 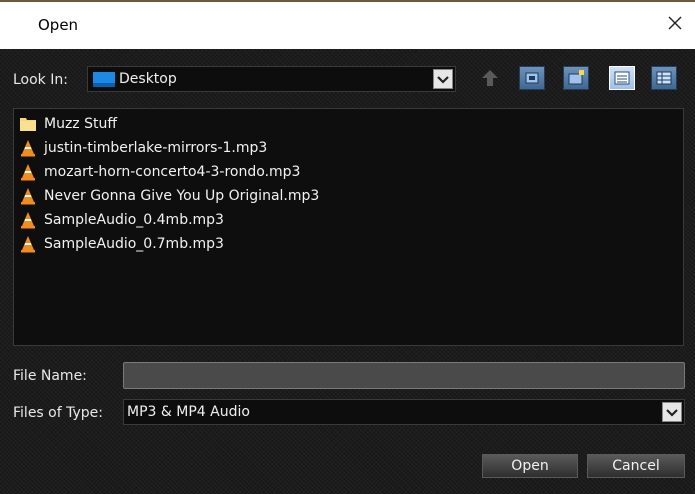 What do you see at coordinates (58, 25) in the screenshot?
I see `dialog-title: Open` at bounding box center [58, 25].